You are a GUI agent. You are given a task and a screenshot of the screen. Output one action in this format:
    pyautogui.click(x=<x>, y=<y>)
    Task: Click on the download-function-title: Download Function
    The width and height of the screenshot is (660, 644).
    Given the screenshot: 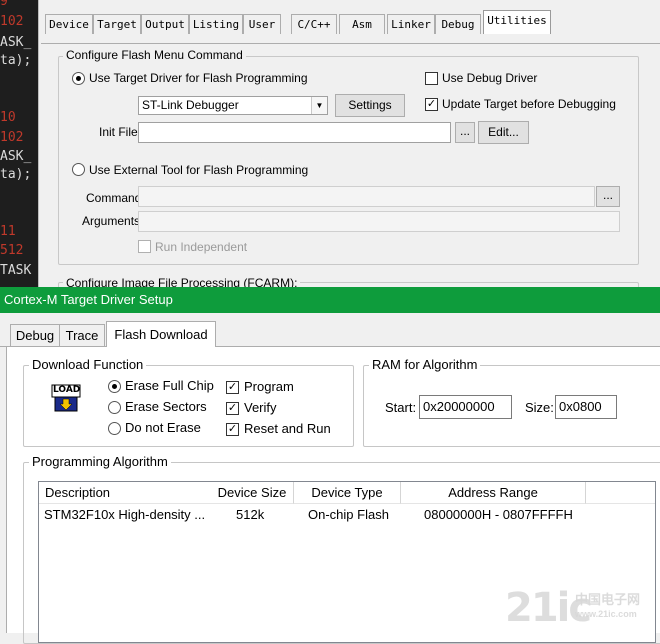 What is the action you would take?
    pyautogui.click(x=88, y=364)
    